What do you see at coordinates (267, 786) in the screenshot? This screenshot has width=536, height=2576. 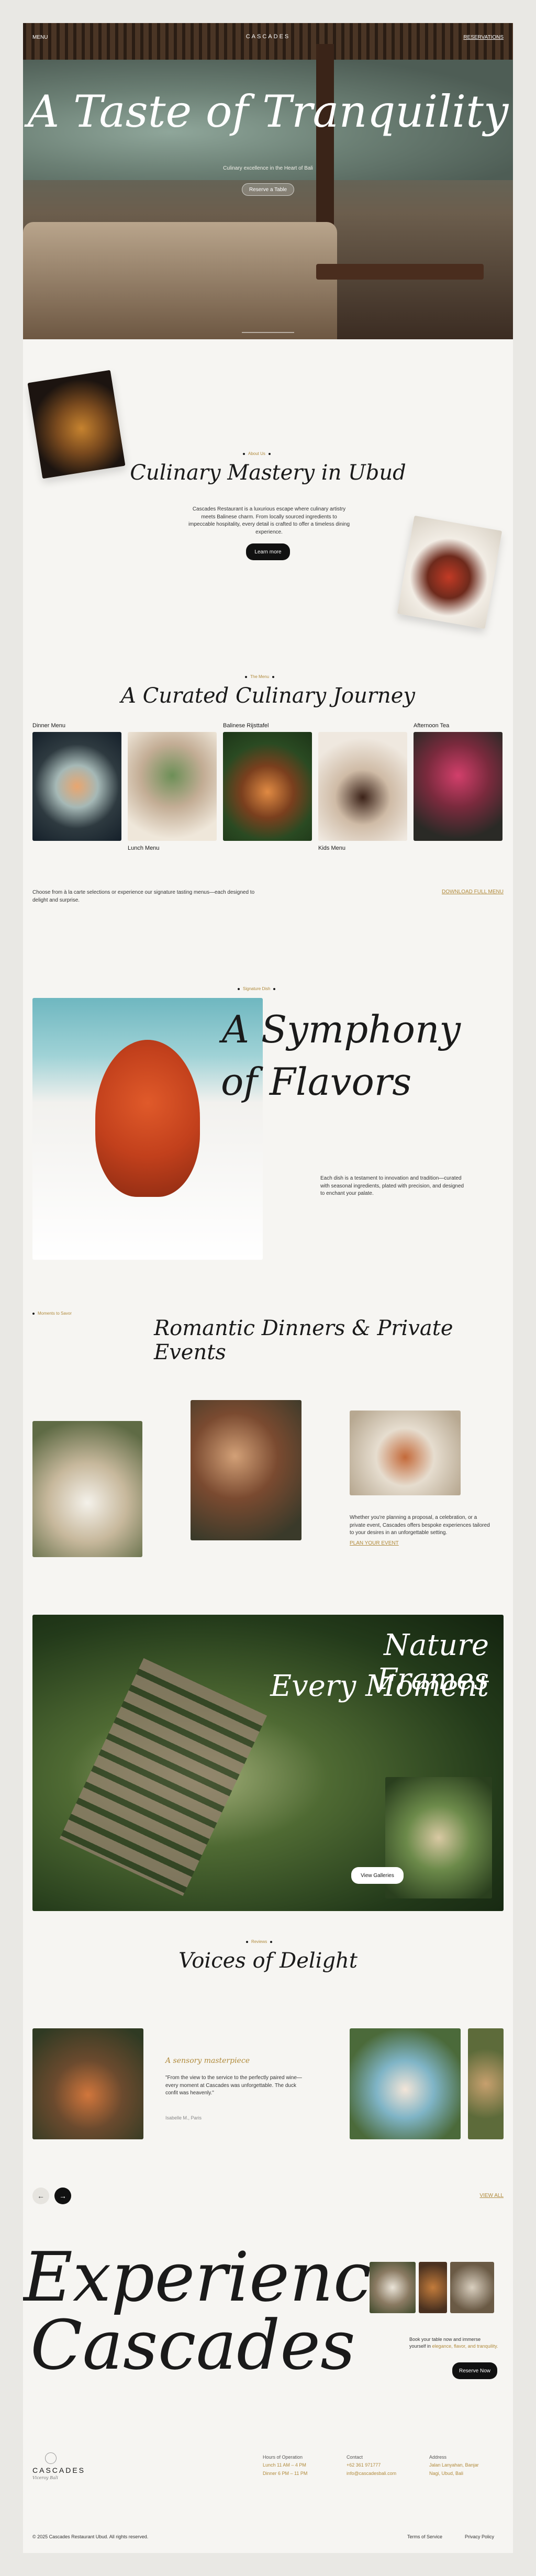 I see `balinese-menu-photo` at bounding box center [267, 786].